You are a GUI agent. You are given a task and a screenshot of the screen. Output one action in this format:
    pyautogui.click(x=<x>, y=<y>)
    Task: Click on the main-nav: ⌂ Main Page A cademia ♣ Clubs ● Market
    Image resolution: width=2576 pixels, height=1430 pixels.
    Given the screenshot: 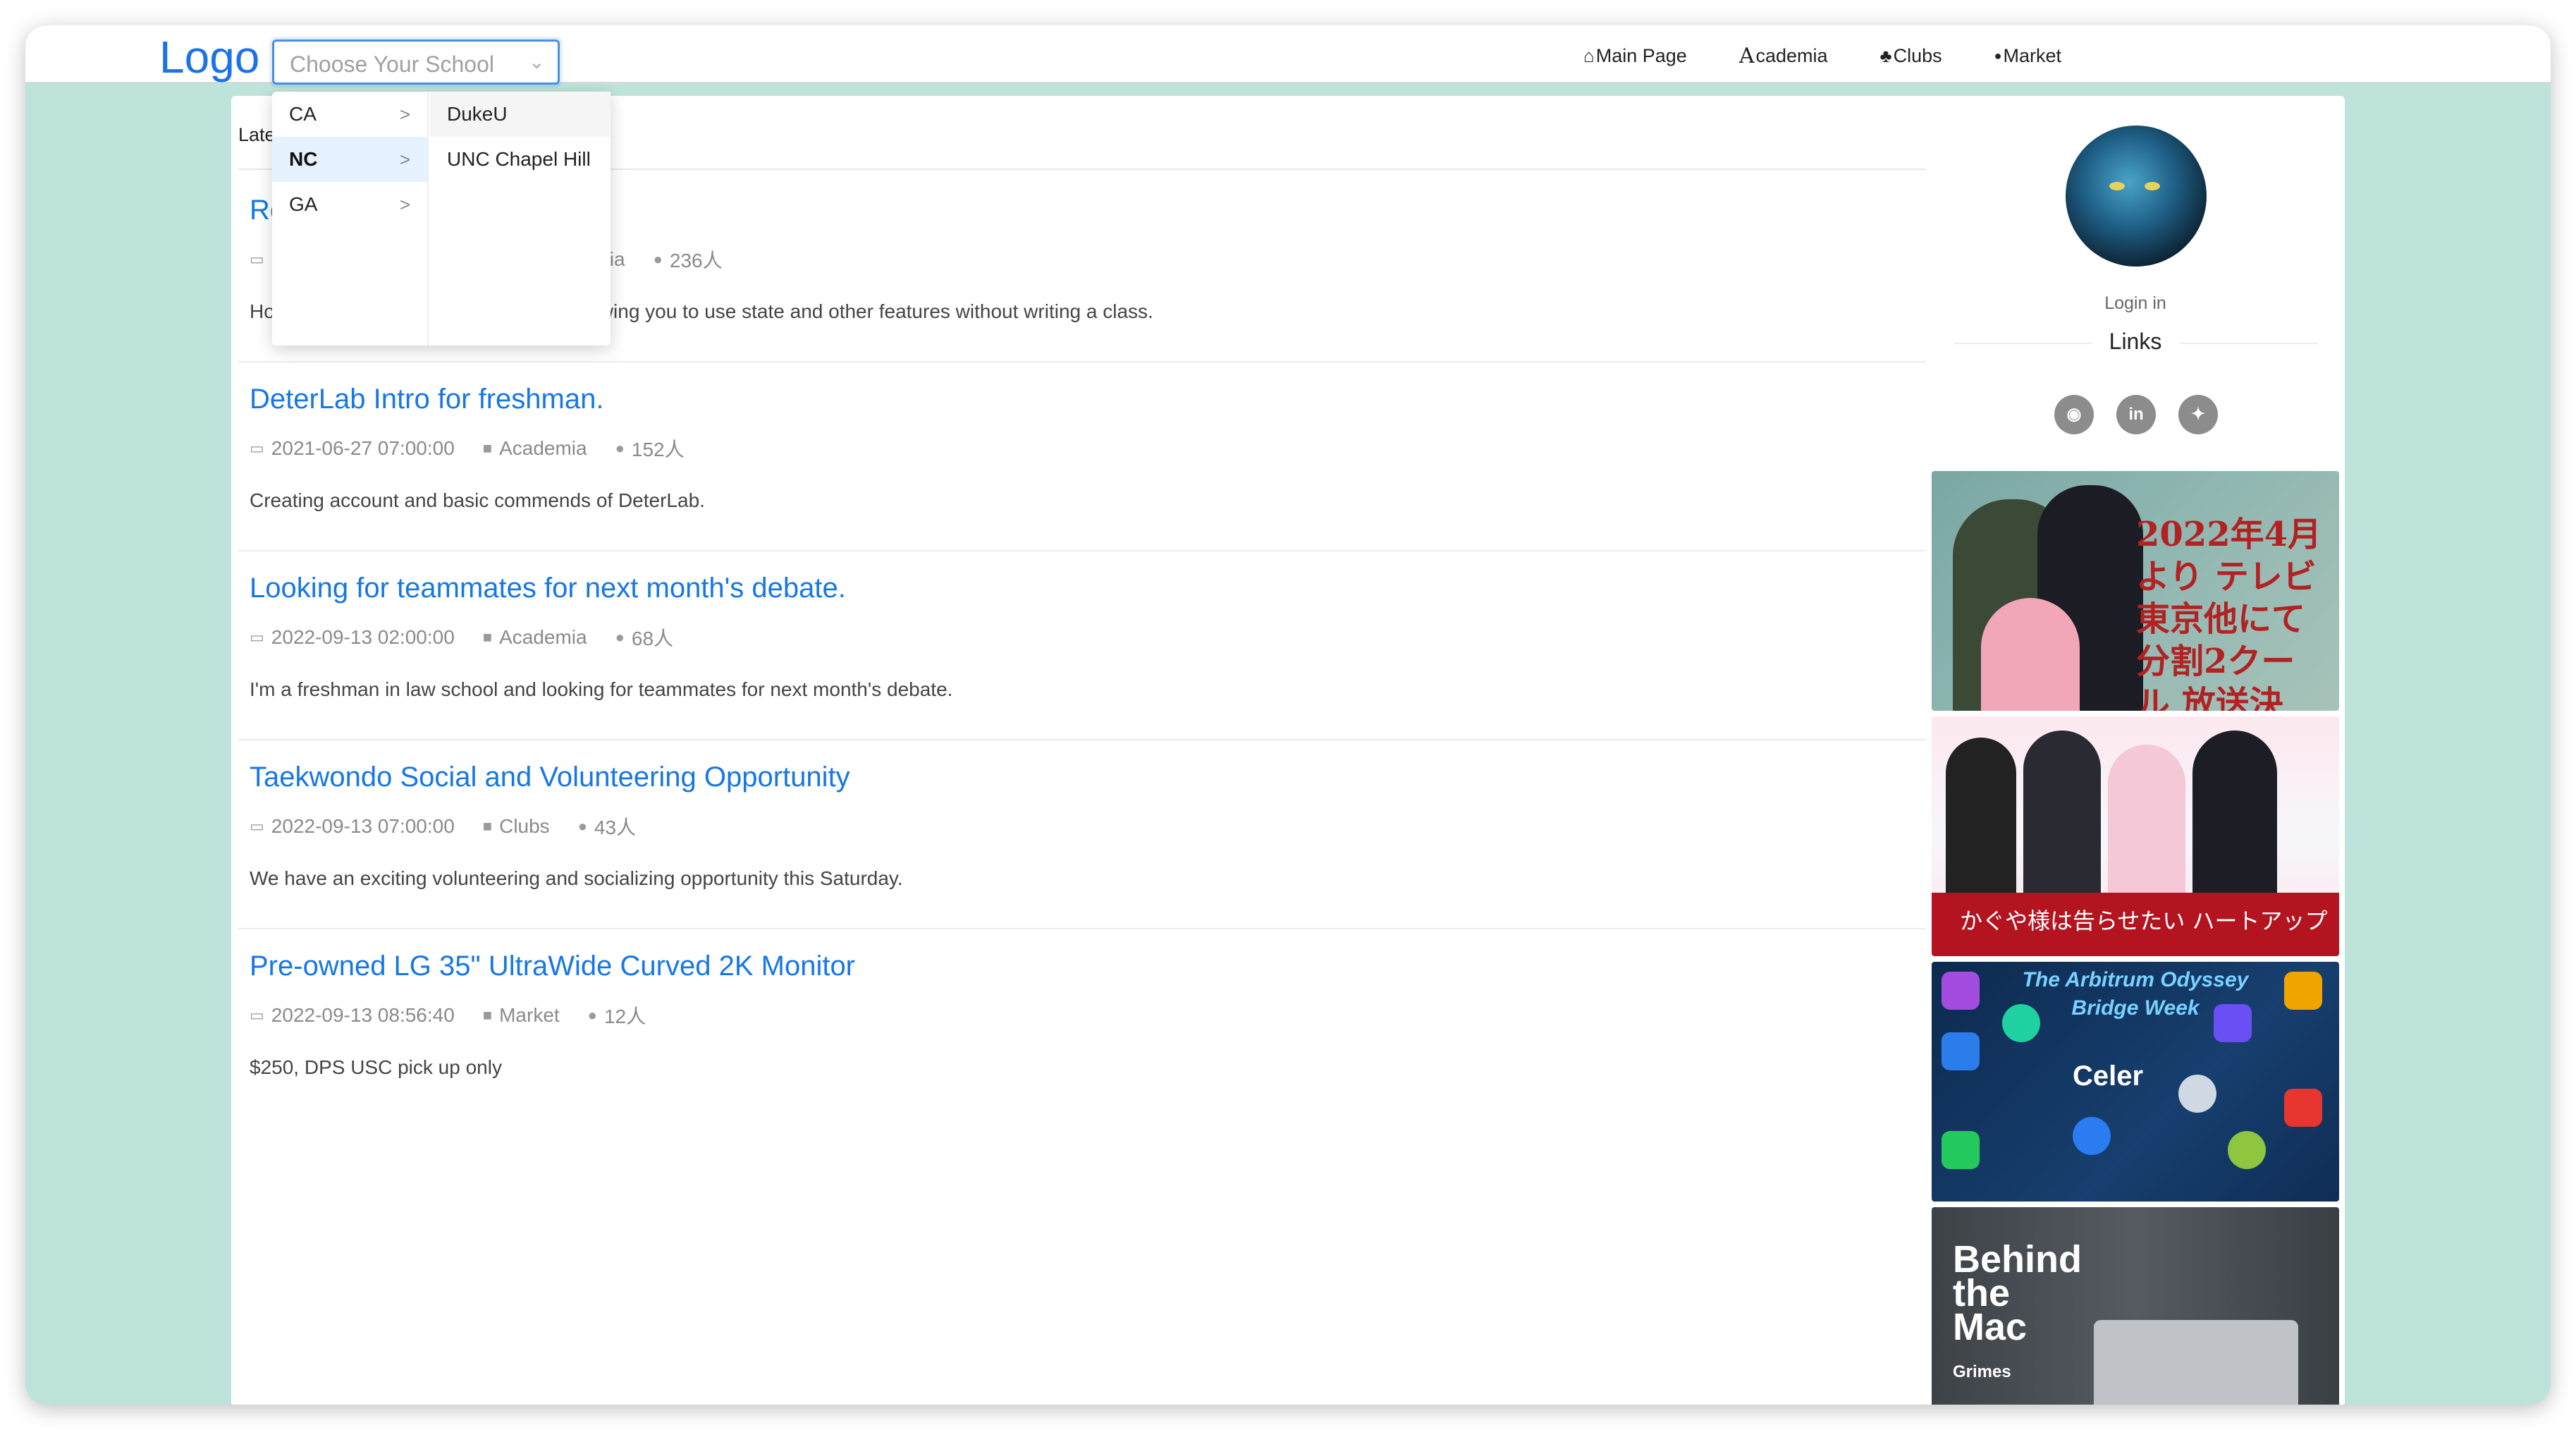 What is the action you would take?
    pyautogui.click(x=1848, y=56)
    